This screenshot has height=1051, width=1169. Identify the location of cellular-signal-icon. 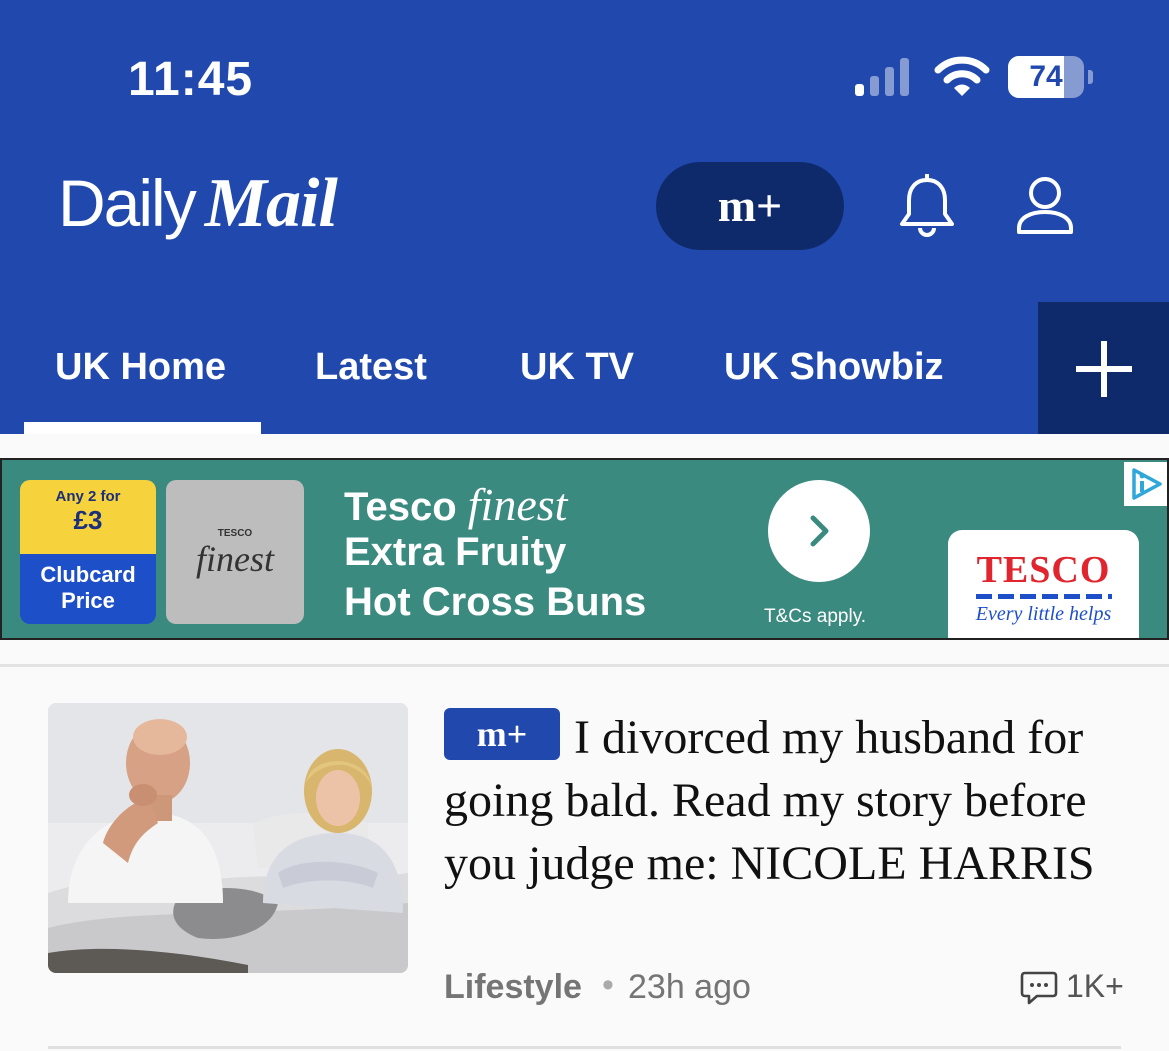
(882, 77).